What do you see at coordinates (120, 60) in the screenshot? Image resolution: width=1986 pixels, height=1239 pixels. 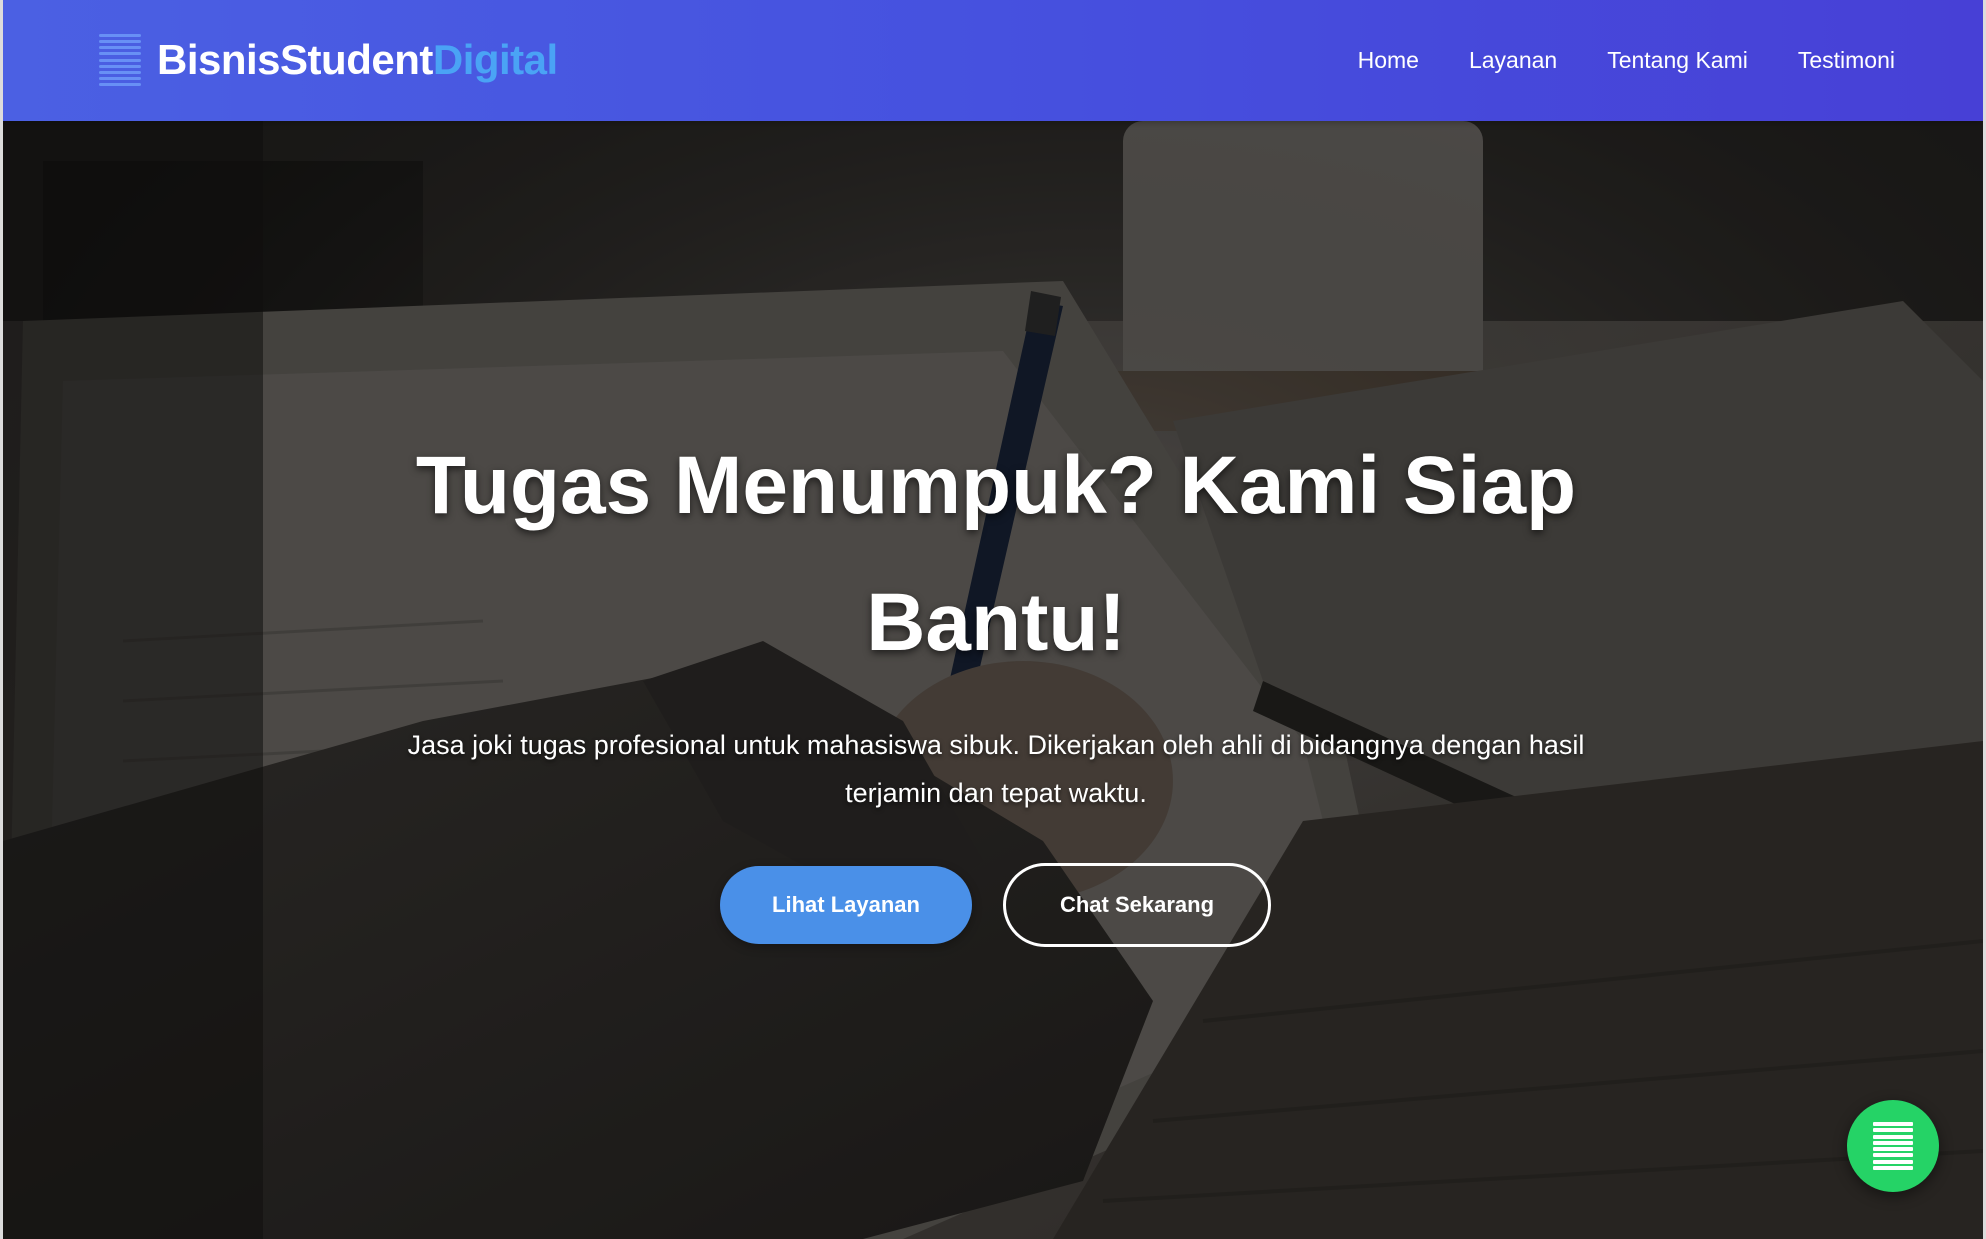 I see `menu-lines-icon` at bounding box center [120, 60].